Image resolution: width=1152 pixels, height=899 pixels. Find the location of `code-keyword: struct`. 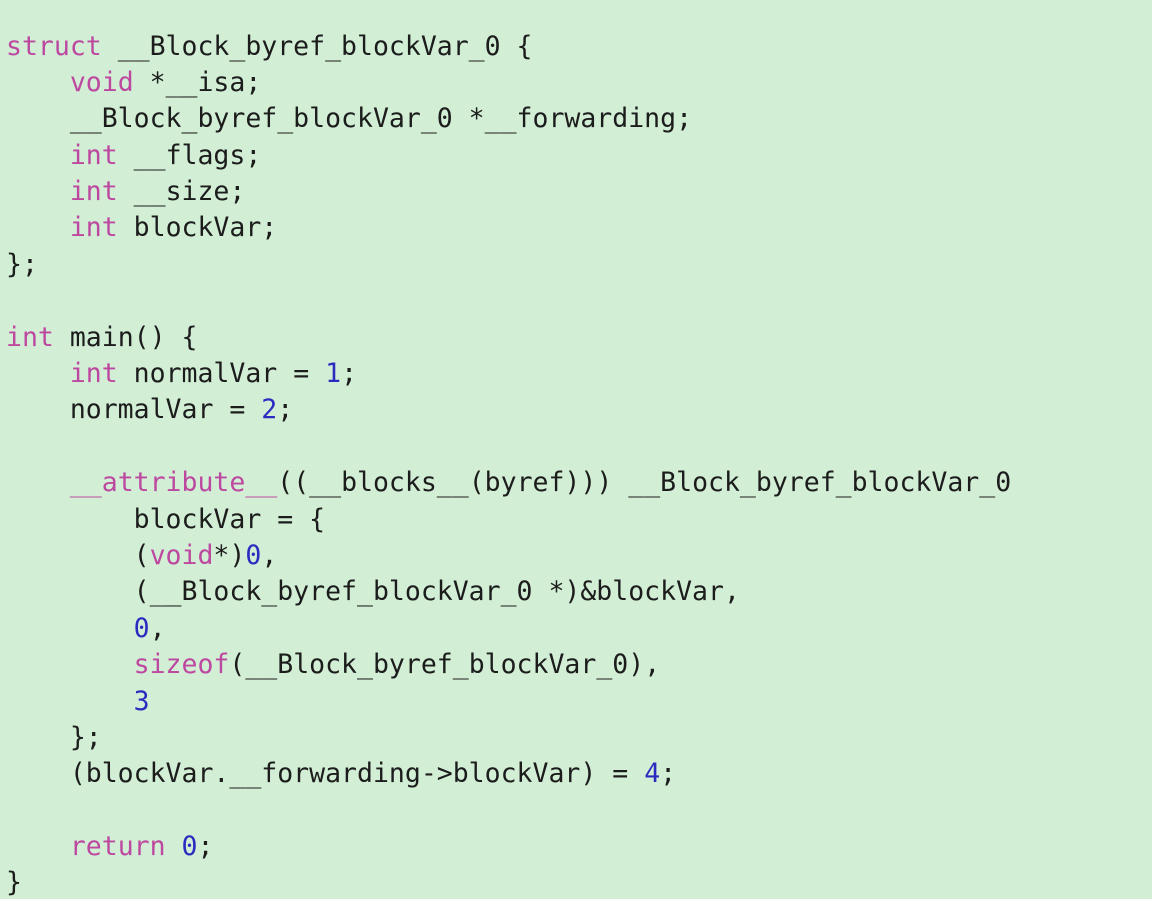

code-keyword: struct is located at coordinates (54, 46).